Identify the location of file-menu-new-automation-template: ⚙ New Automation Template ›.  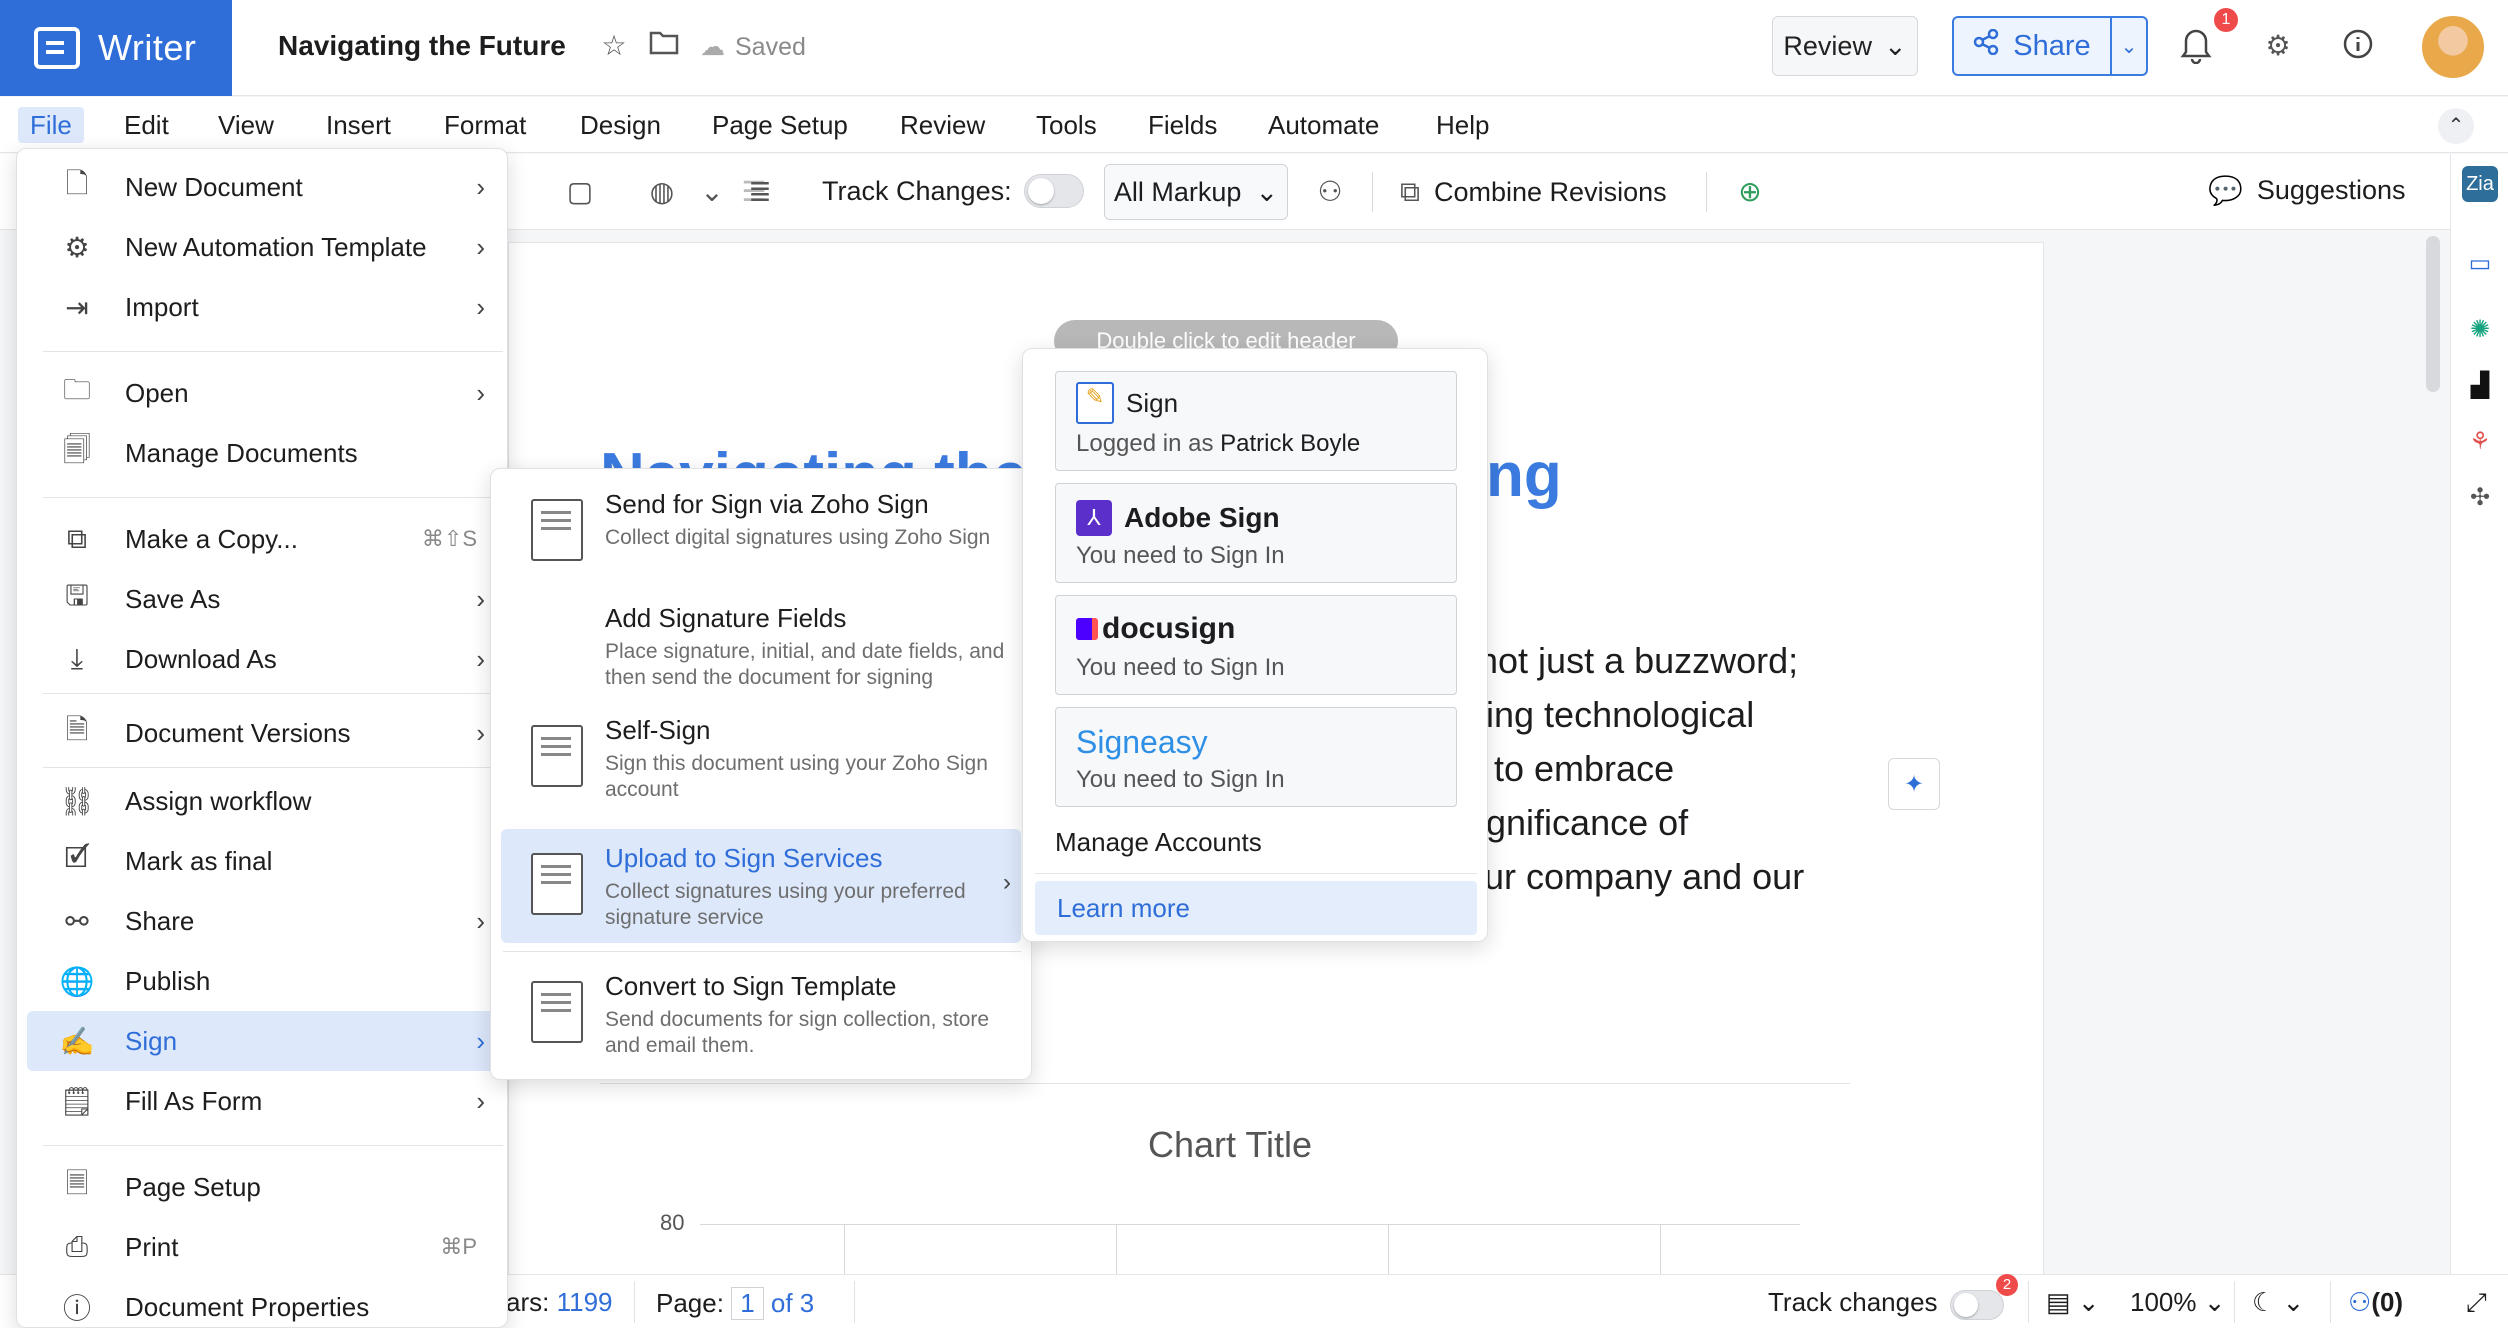
(263, 247).